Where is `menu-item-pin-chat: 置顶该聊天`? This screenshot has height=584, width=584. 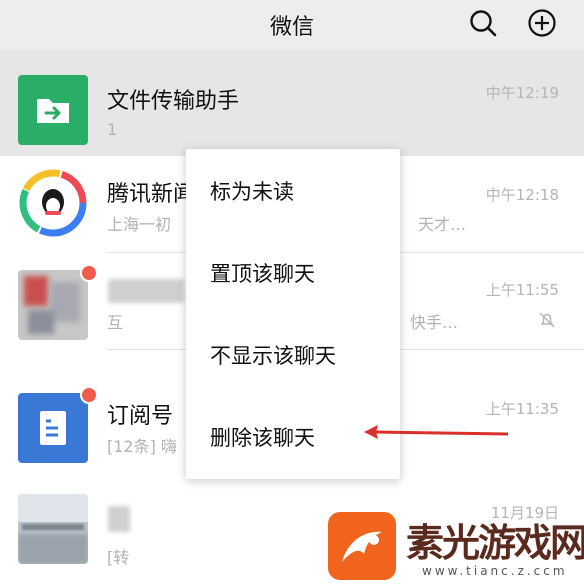
menu-item-pin-chat: 置顶该聊天 is located at coordinates (262, 273).